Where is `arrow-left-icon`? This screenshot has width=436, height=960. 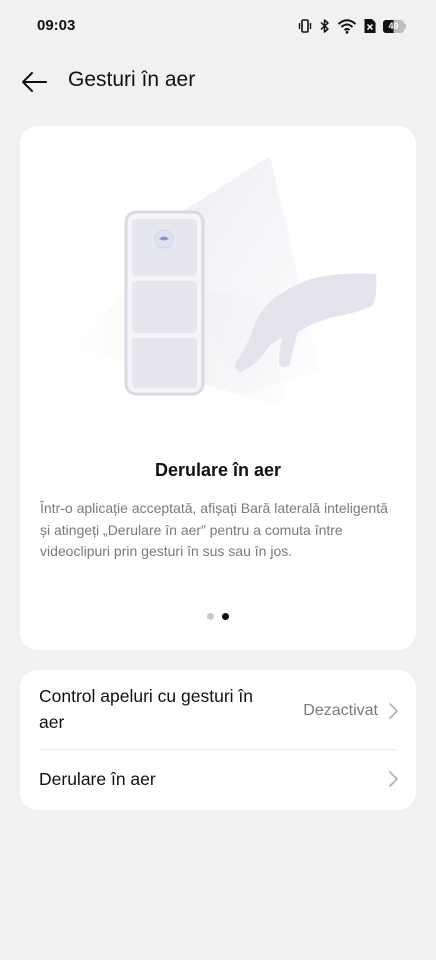
arrow-left-icon is located at coordinates (34, 82).